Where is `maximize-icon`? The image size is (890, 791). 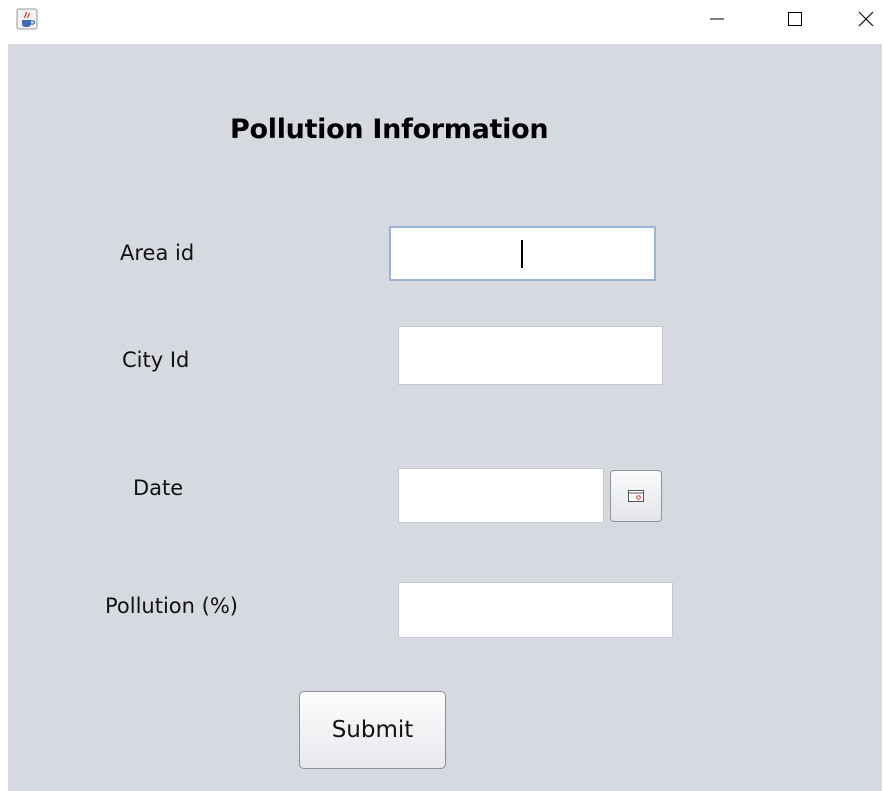 maximize-icon is located at coordinates (795, 19).